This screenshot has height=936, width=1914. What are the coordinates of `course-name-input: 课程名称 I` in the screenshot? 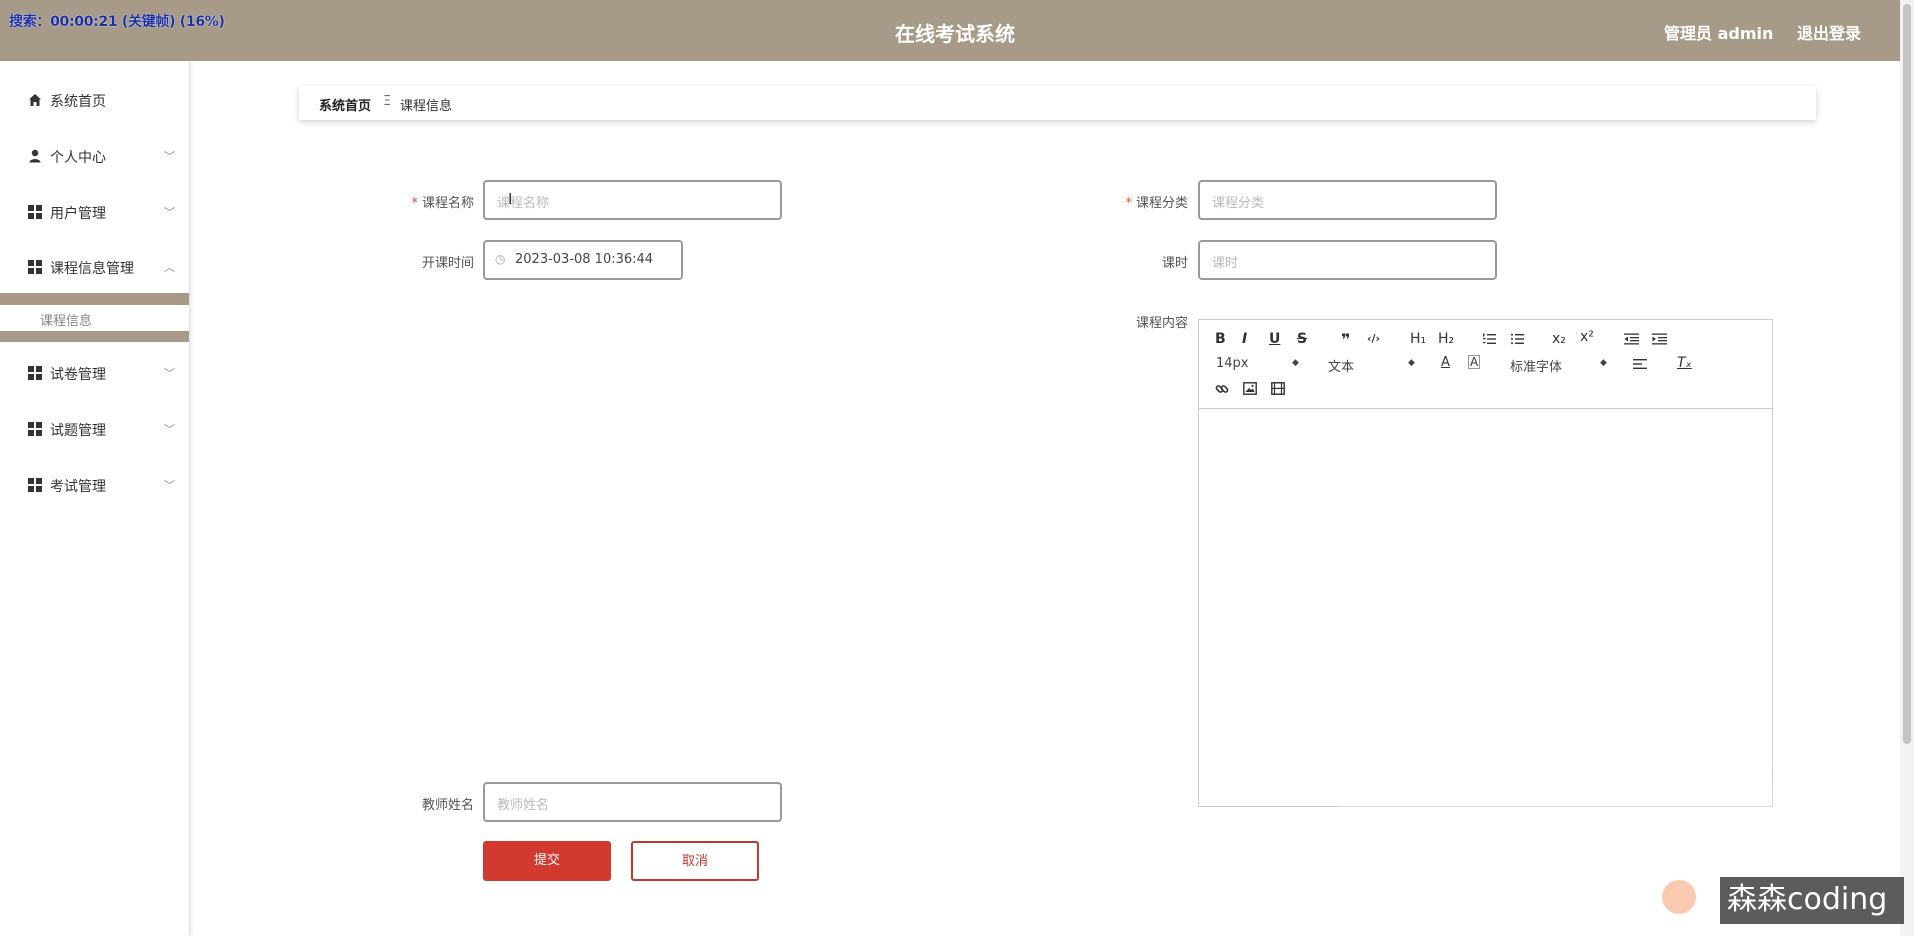 It's located at (632, 200).